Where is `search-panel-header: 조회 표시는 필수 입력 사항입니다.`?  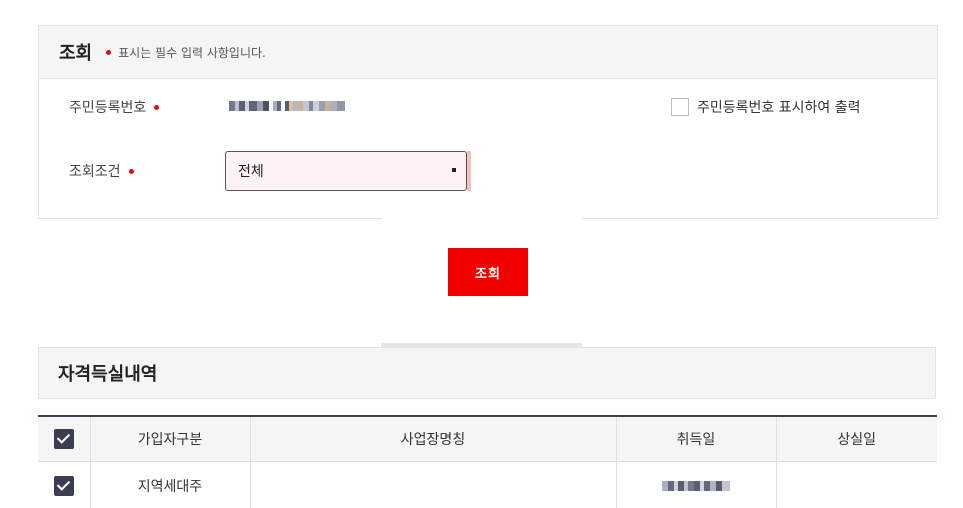
search-panel-header: 조회 표시는 필수 입력 사항입니다. is located at coordinates (488, 52).